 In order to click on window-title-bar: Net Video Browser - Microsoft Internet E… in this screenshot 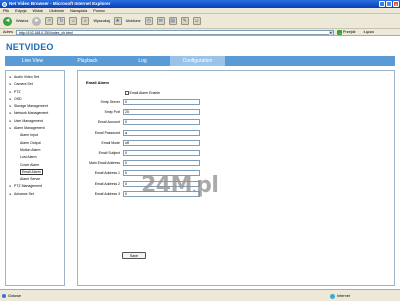, I will do `click(200, 4)`.